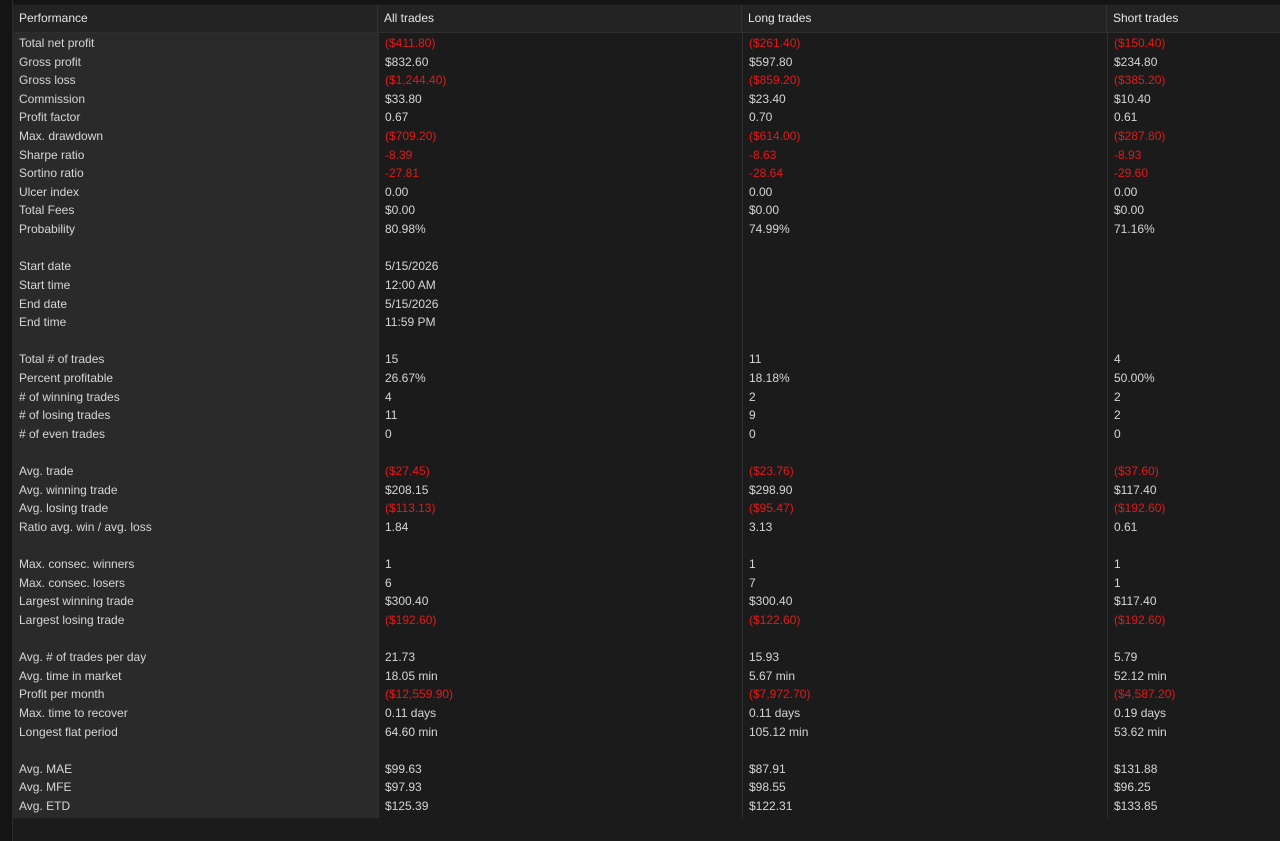 This screenshot has width=1280, height=841. I want to click on long-trades-value: 0, so click(752, 433).